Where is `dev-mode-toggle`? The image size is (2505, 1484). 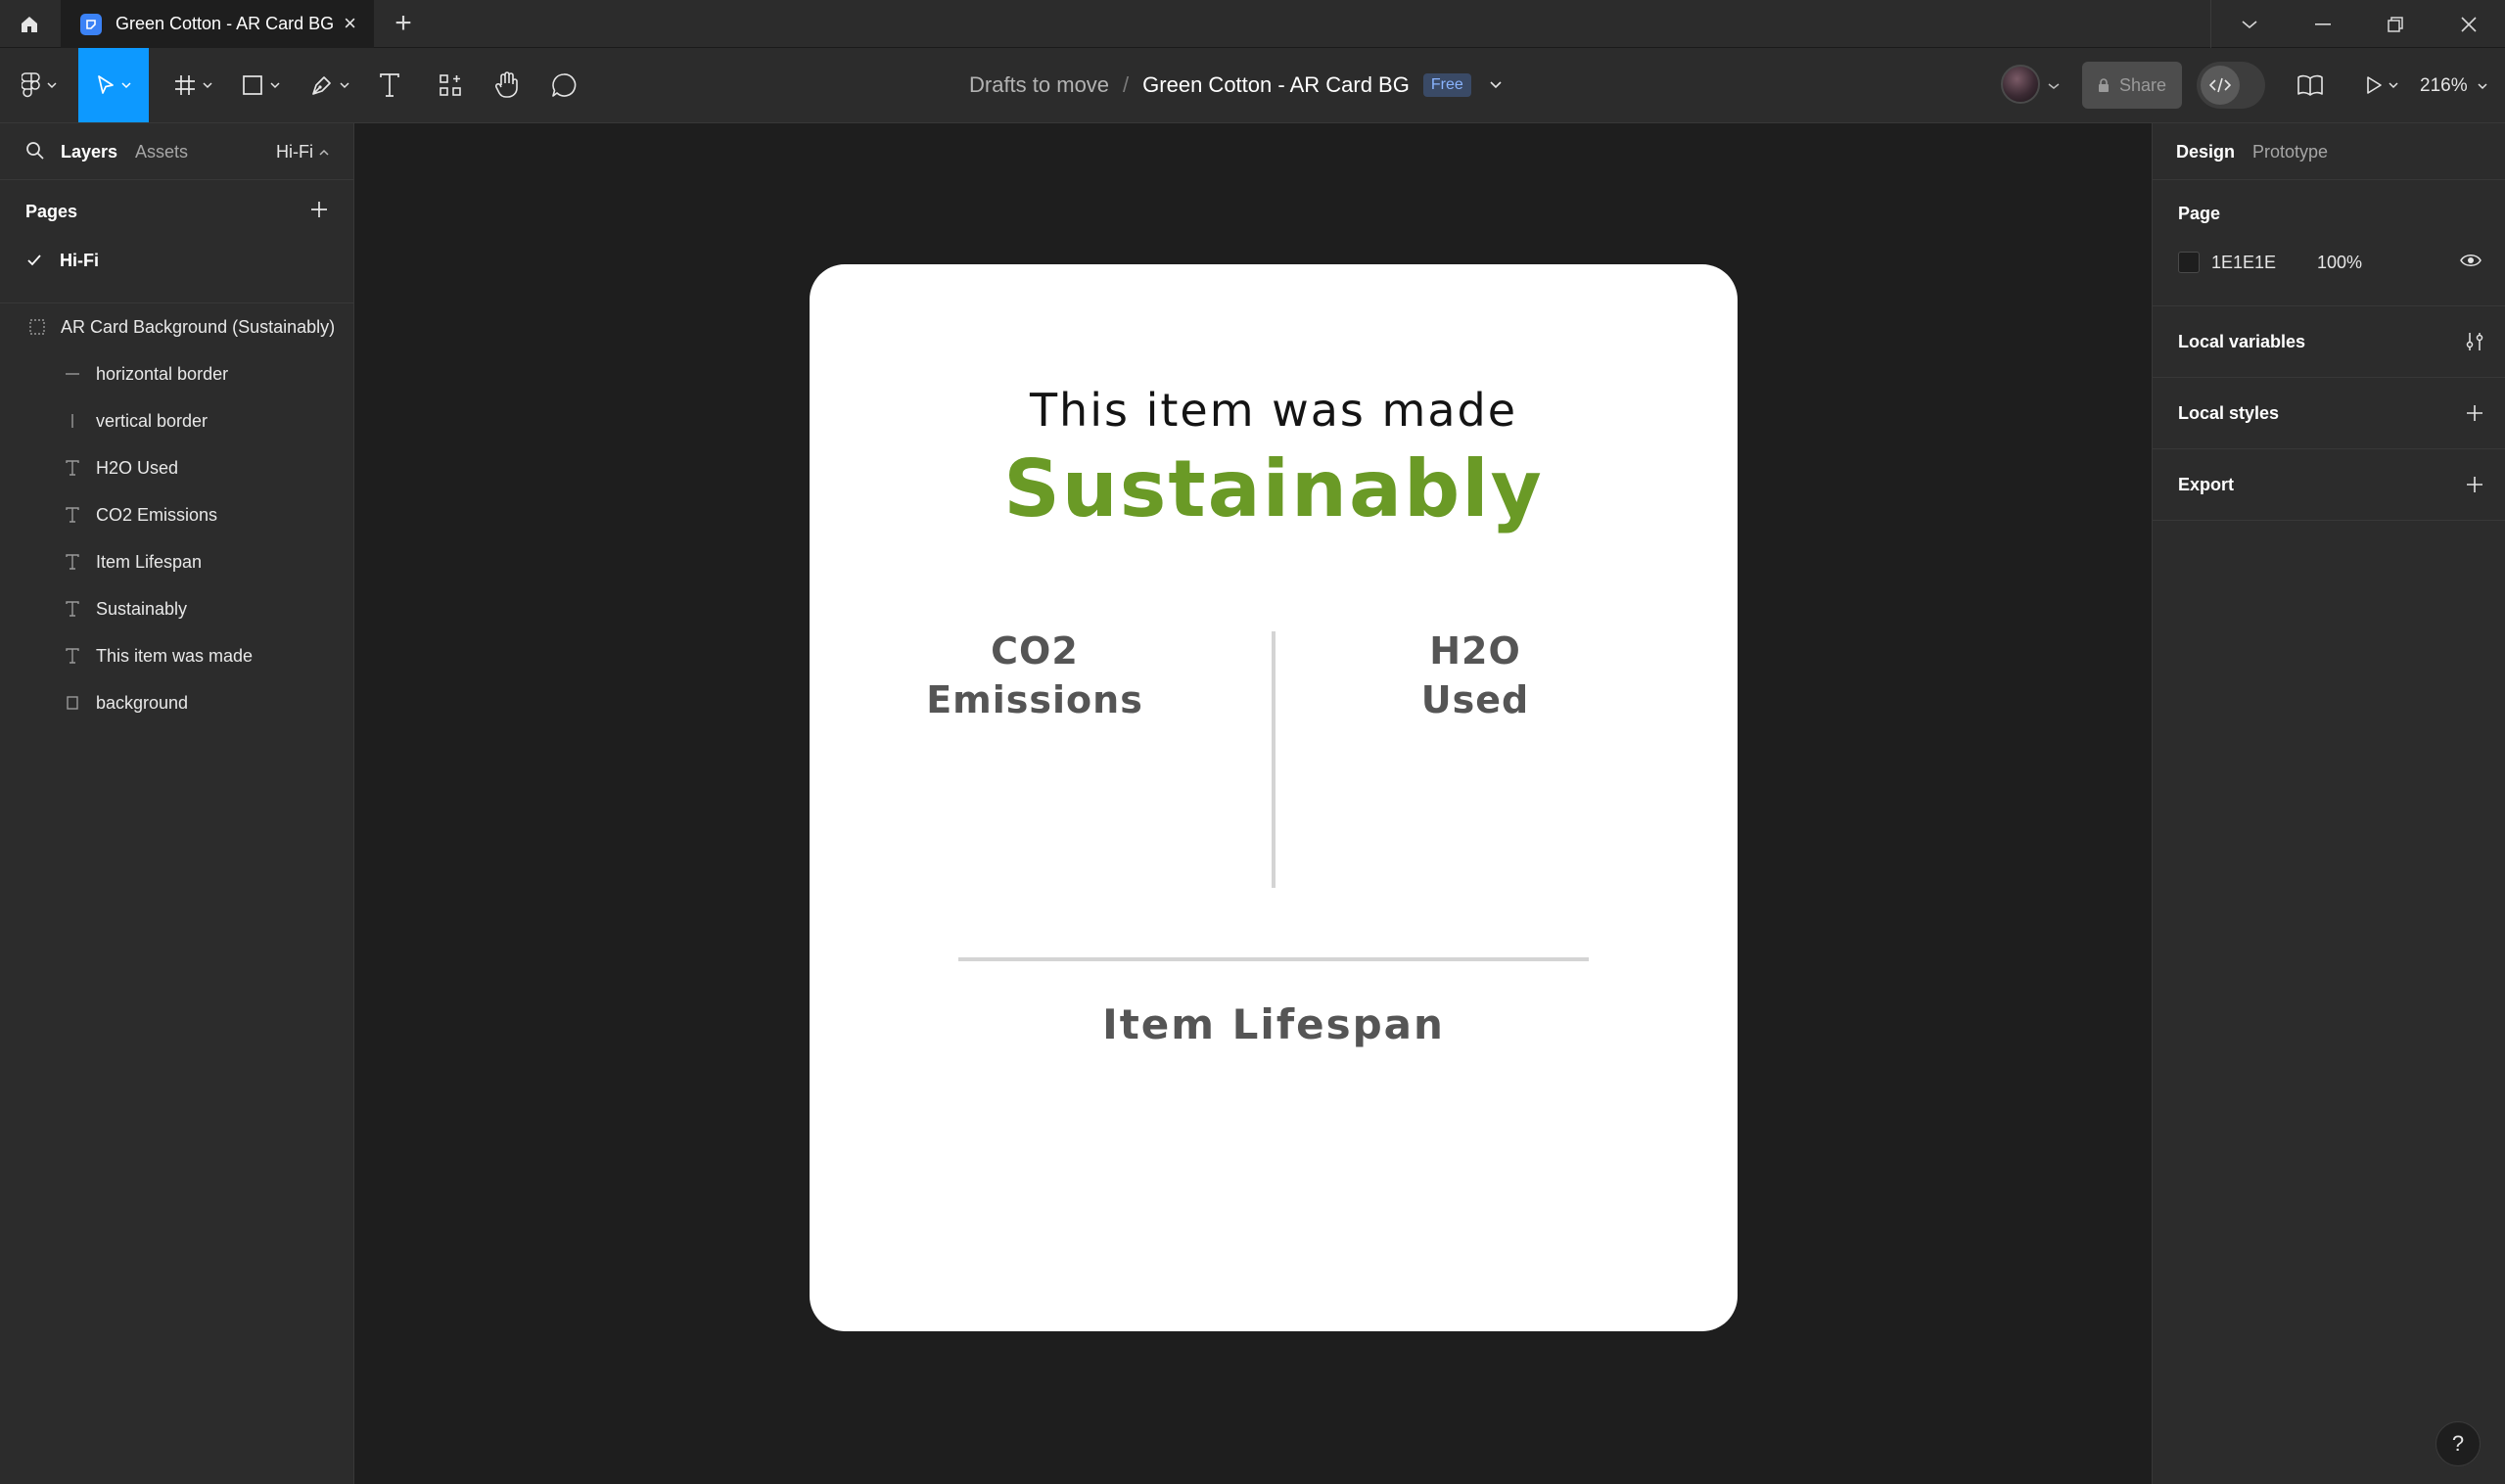
dev-mode-toggle is located at coordinates (2231, 85).